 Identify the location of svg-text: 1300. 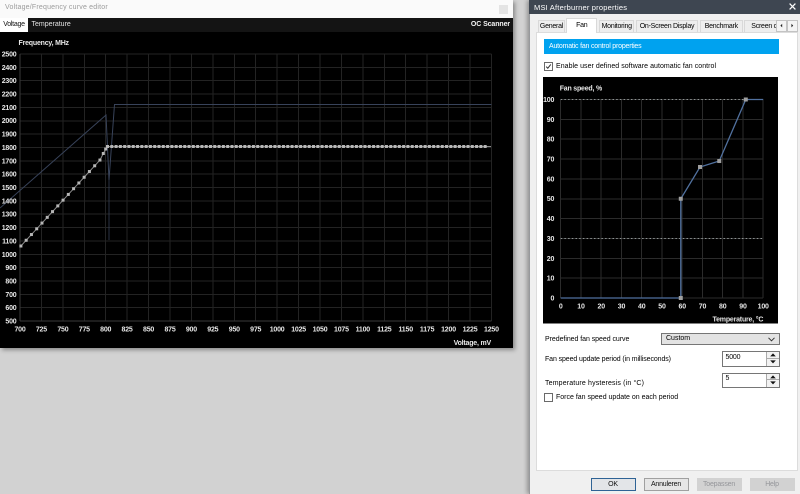
(9, 215).